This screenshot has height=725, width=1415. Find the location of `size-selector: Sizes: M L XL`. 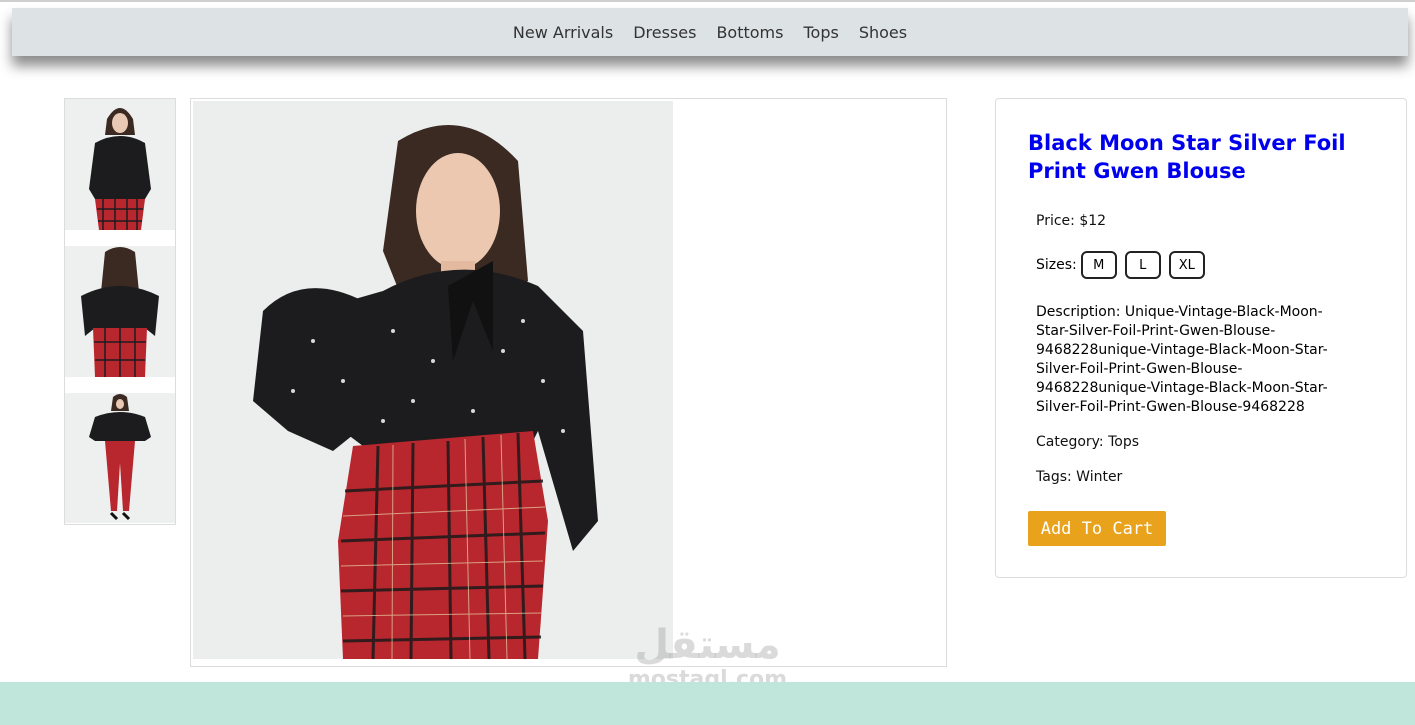

size-selector: Sizes: M L XL is located at coordinates (1120, 265).